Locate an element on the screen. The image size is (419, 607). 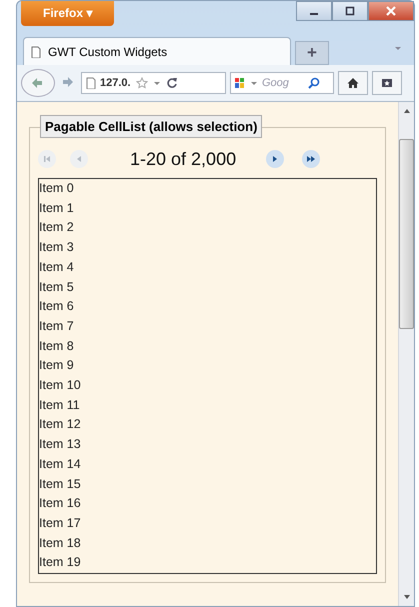
scrollbar is located at coordinates (406, 354).